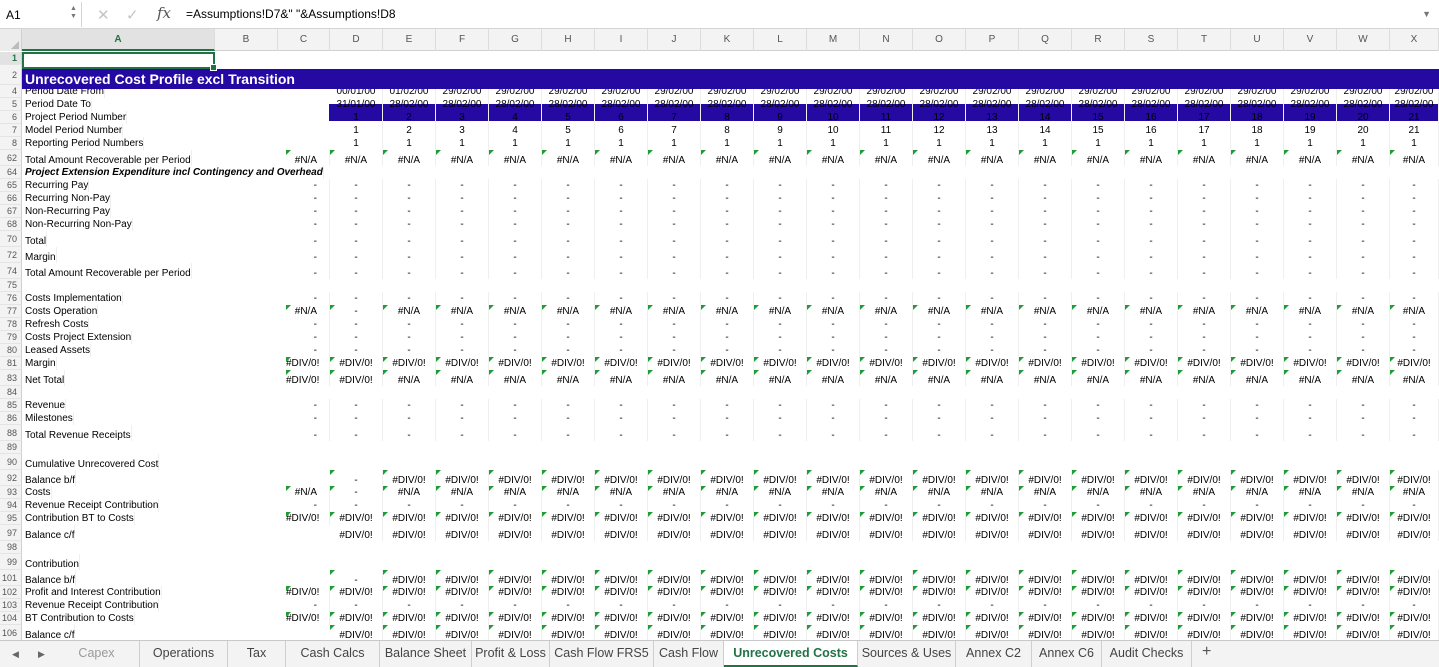 The image size is (1439, 667). Describe the element at coordinates (780, 271) in the screenshot. I see `cell-l: -` at that location.